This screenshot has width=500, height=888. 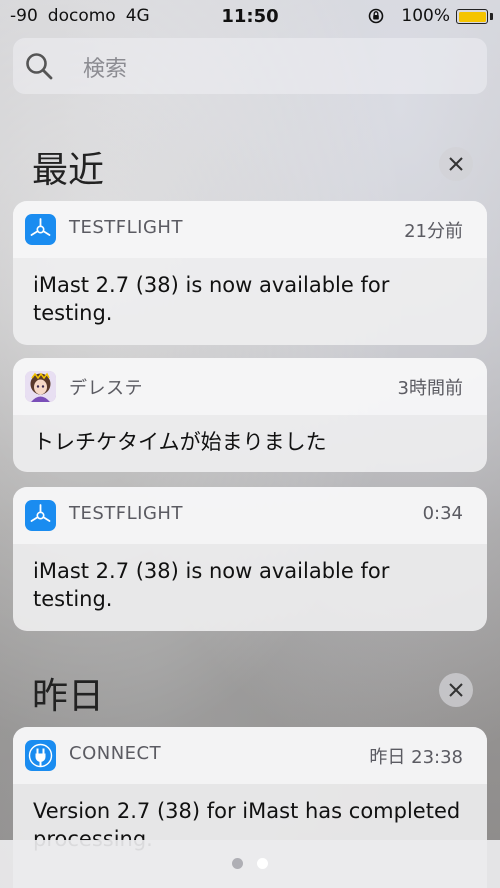 I want to click on app-name: CONNECT, so click(x=115, y=753).